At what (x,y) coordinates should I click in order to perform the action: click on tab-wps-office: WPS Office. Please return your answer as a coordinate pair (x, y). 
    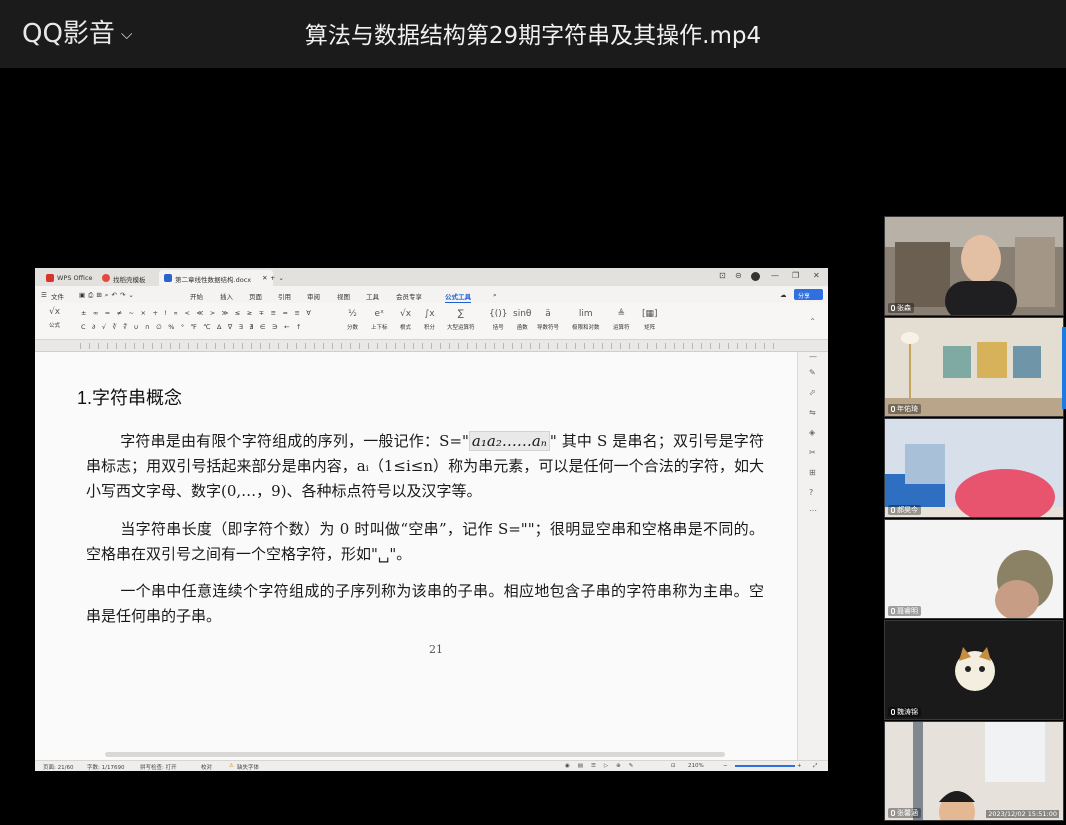
    Looking at the image, I should click on (69, 278).